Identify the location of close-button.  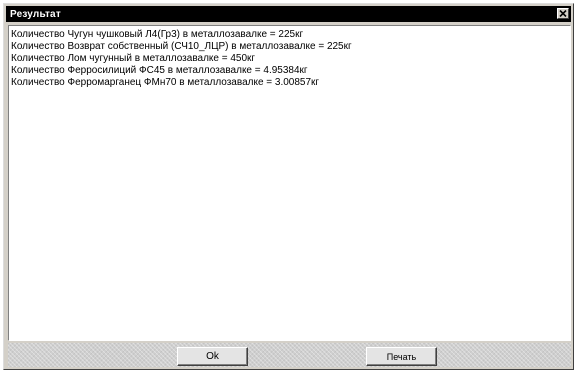
(563, 13).